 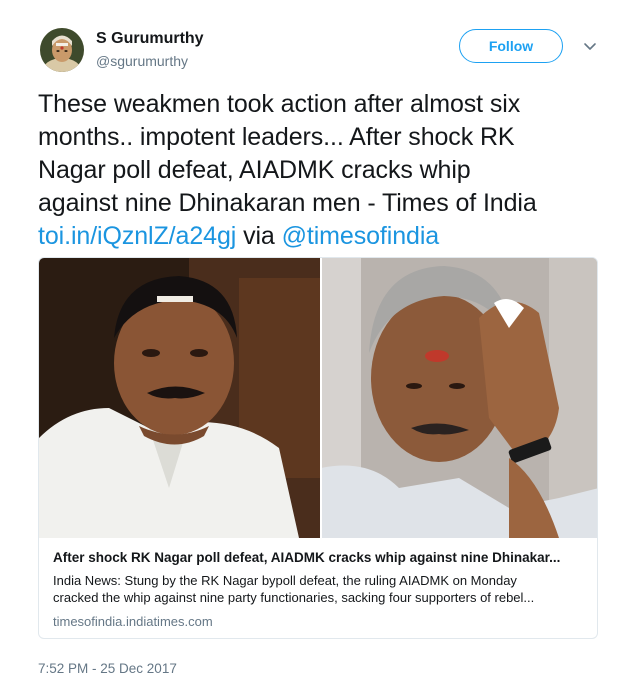 What do you see at coordinates (150, 39) in the screenshot?
I see `author-name: S Gurumurthy` at bounding box center [150, 39].